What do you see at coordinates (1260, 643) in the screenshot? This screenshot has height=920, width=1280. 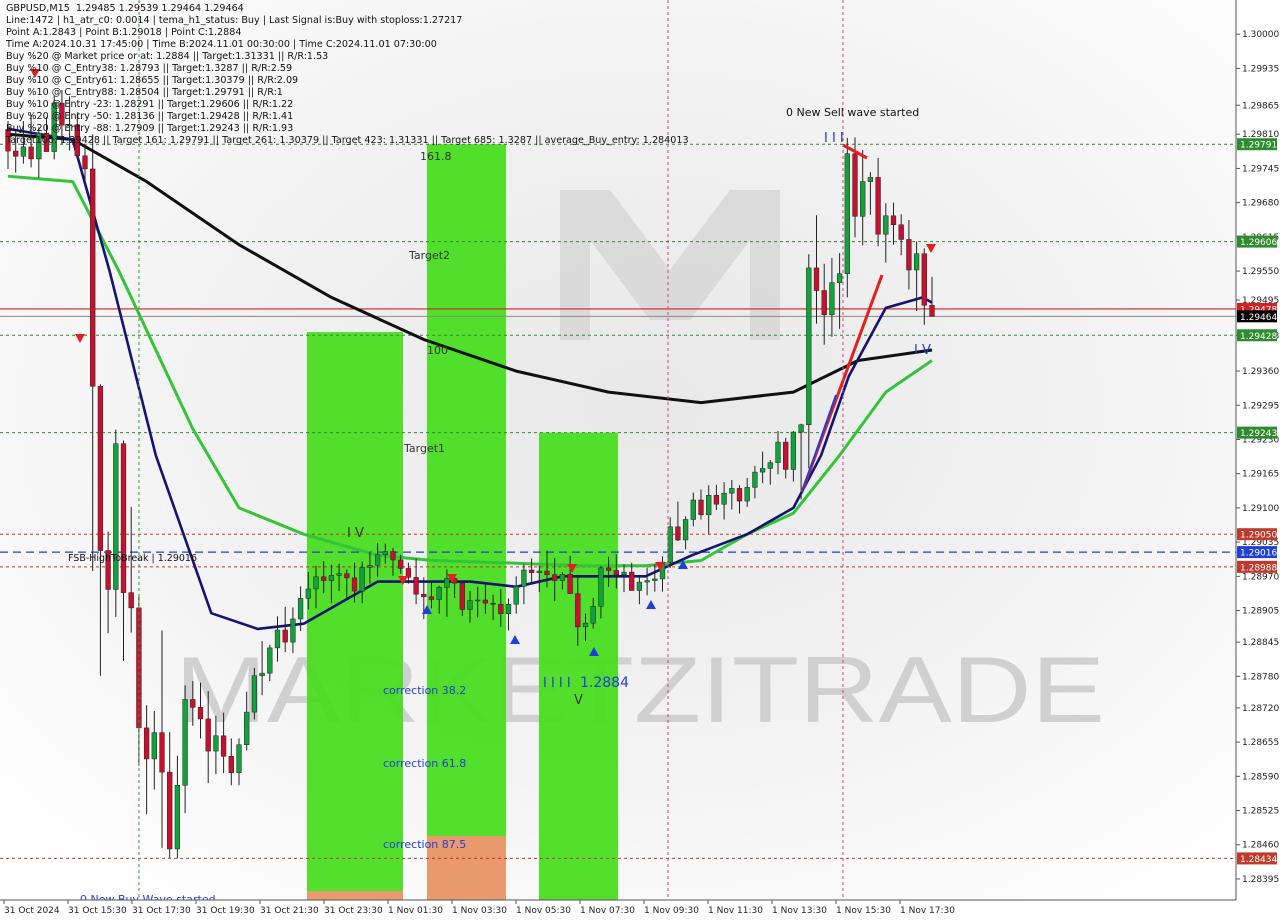 I see `price-tick-label: 1.28845` at bounding box center [1260, 643].